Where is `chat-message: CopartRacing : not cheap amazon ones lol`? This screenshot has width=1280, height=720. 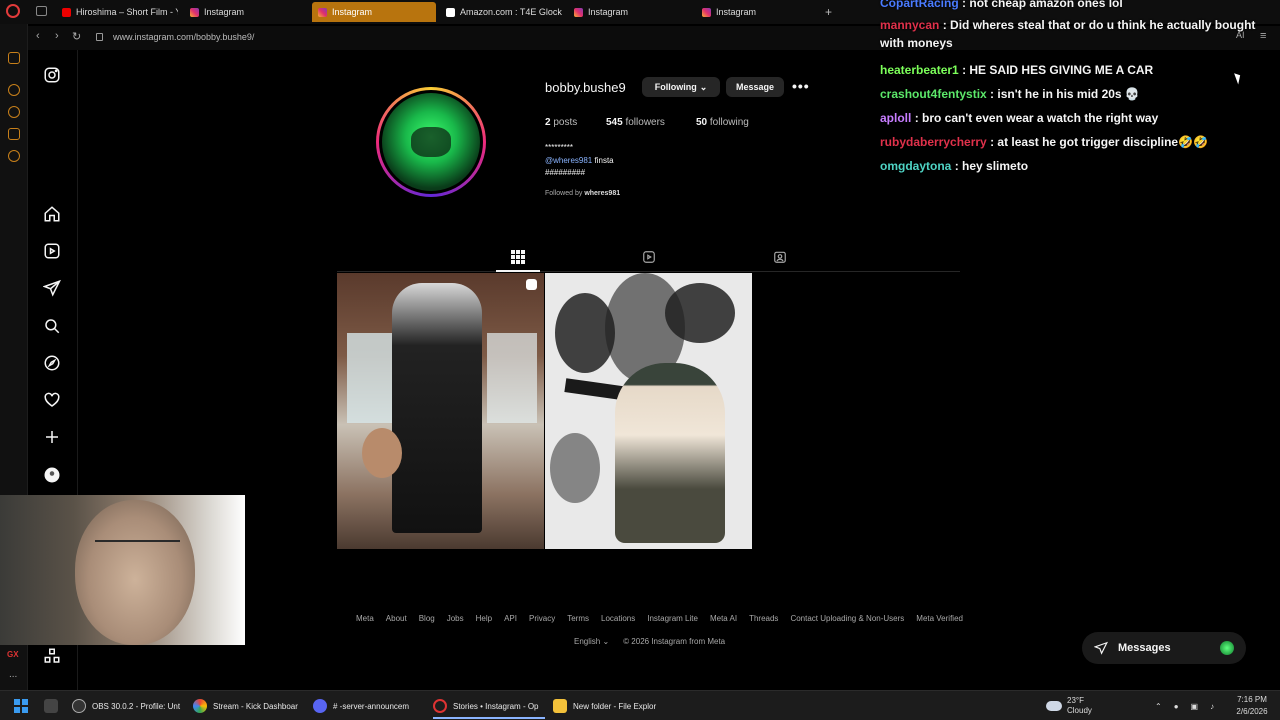
chat-message: CopartRacing : not cheap amazon ones lol is located at coordinates (1070, 6).